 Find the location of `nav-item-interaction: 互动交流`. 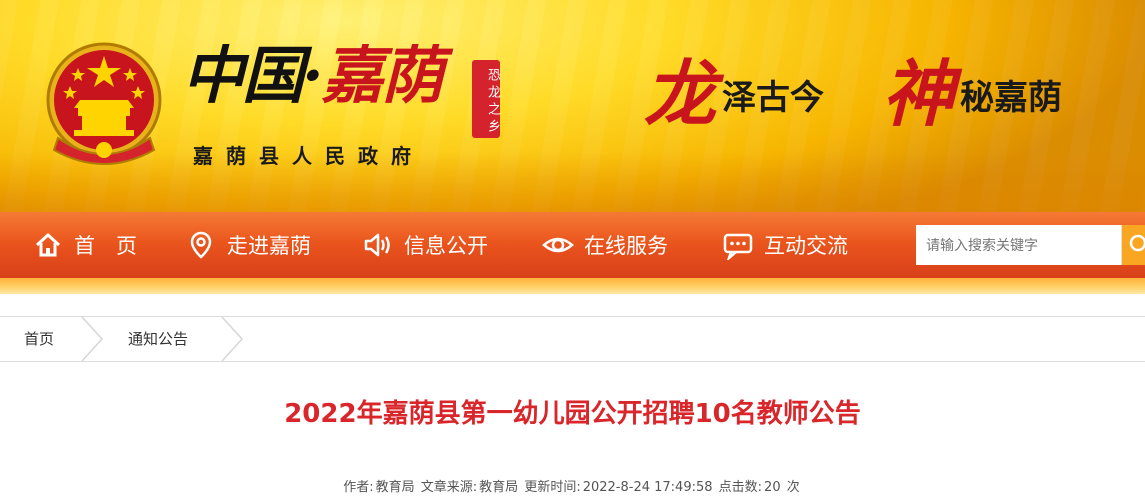

nav-item-interaction: 互动交流 is located at coordinates (785, 245).